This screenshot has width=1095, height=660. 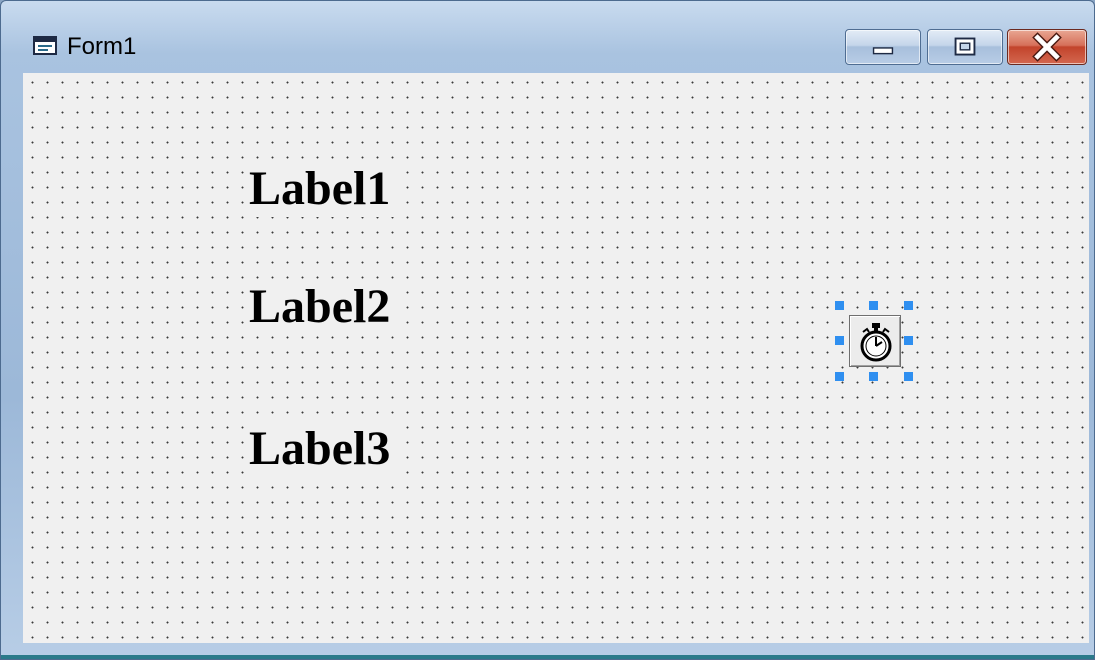 What do you see at coordinates (320, 189) in the screenshot?
I see `label1: Label1` at bounding box center [320, 189].